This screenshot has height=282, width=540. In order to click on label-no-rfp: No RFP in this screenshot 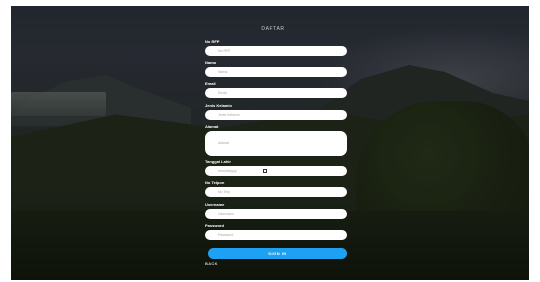, I will do `click(212, 41)`.